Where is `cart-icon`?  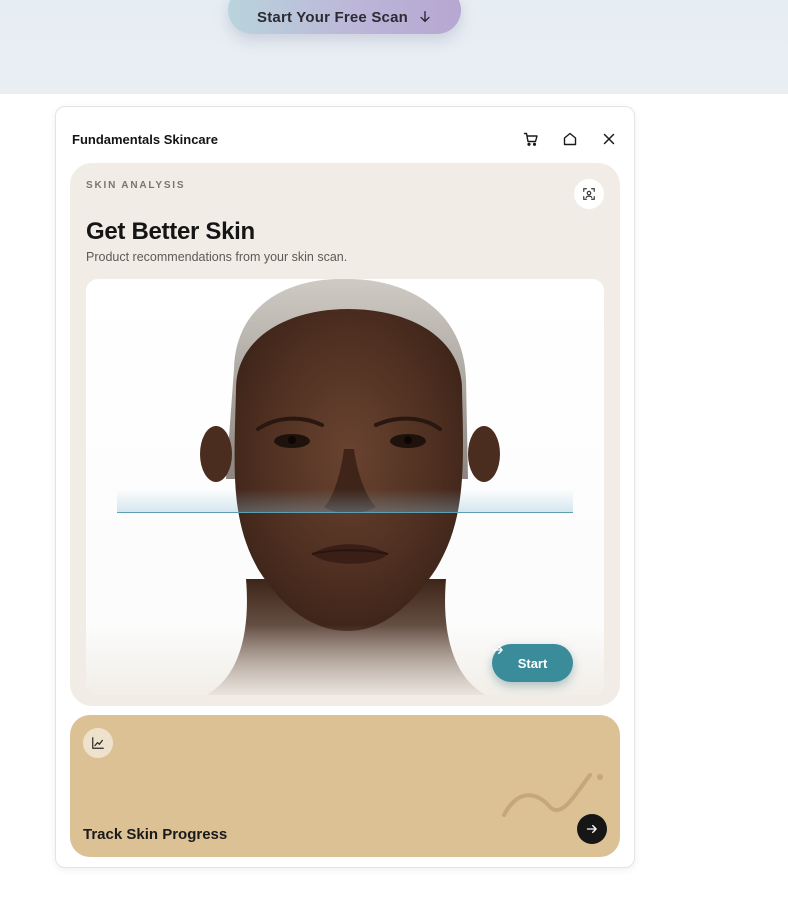
cart-icon is located at coordinates (531, 139).